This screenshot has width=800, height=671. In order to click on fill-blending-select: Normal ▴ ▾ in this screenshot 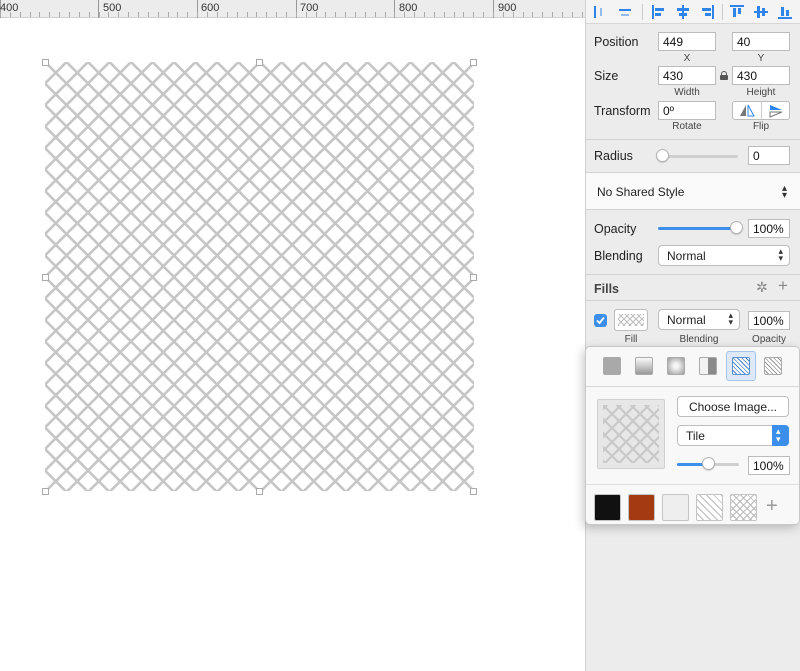, I will do `click(699, 319)`.